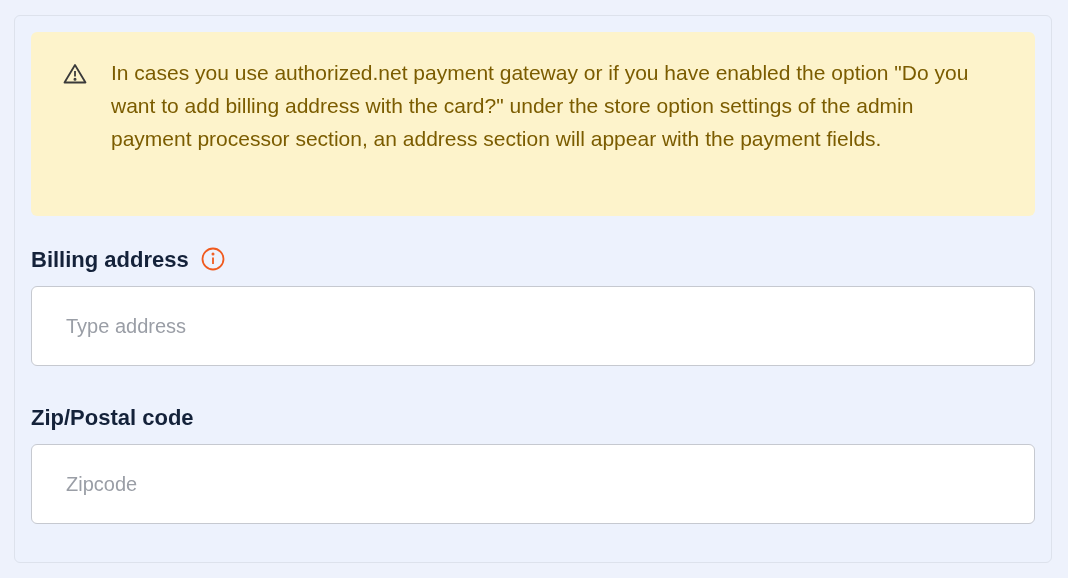  I want to click on text-input-field: Type address, so click(533, 326).